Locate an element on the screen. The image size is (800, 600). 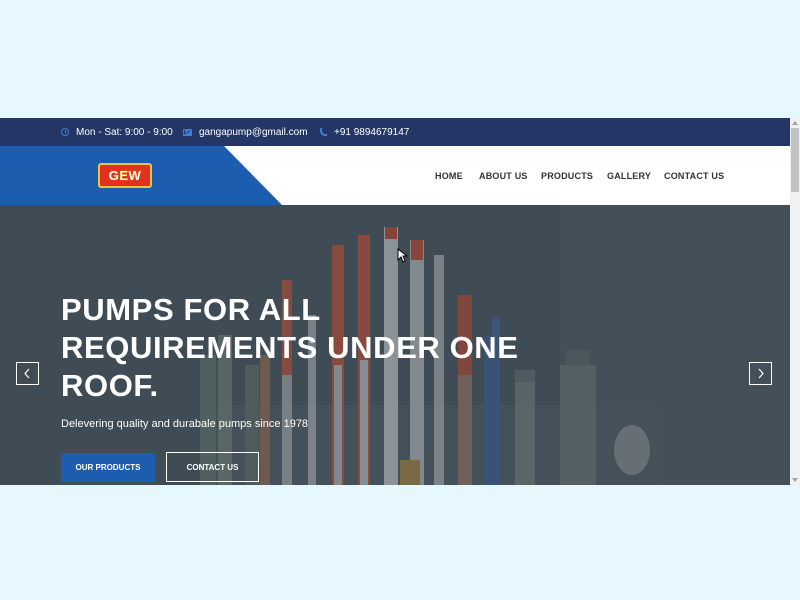
chevron-right-icon is located at coordinates (761, 373).